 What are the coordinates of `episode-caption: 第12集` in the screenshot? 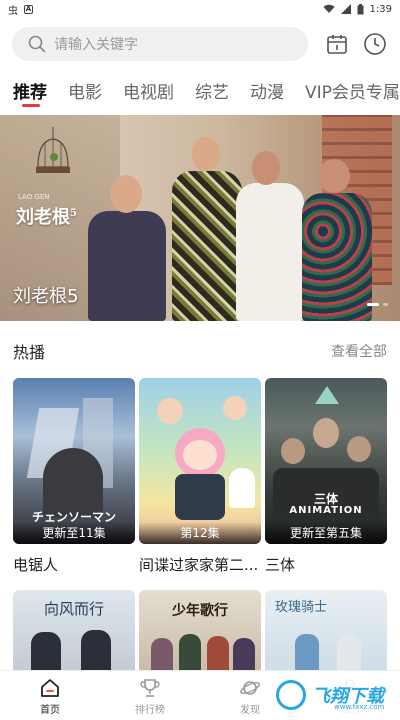 It's located at (200, 533).